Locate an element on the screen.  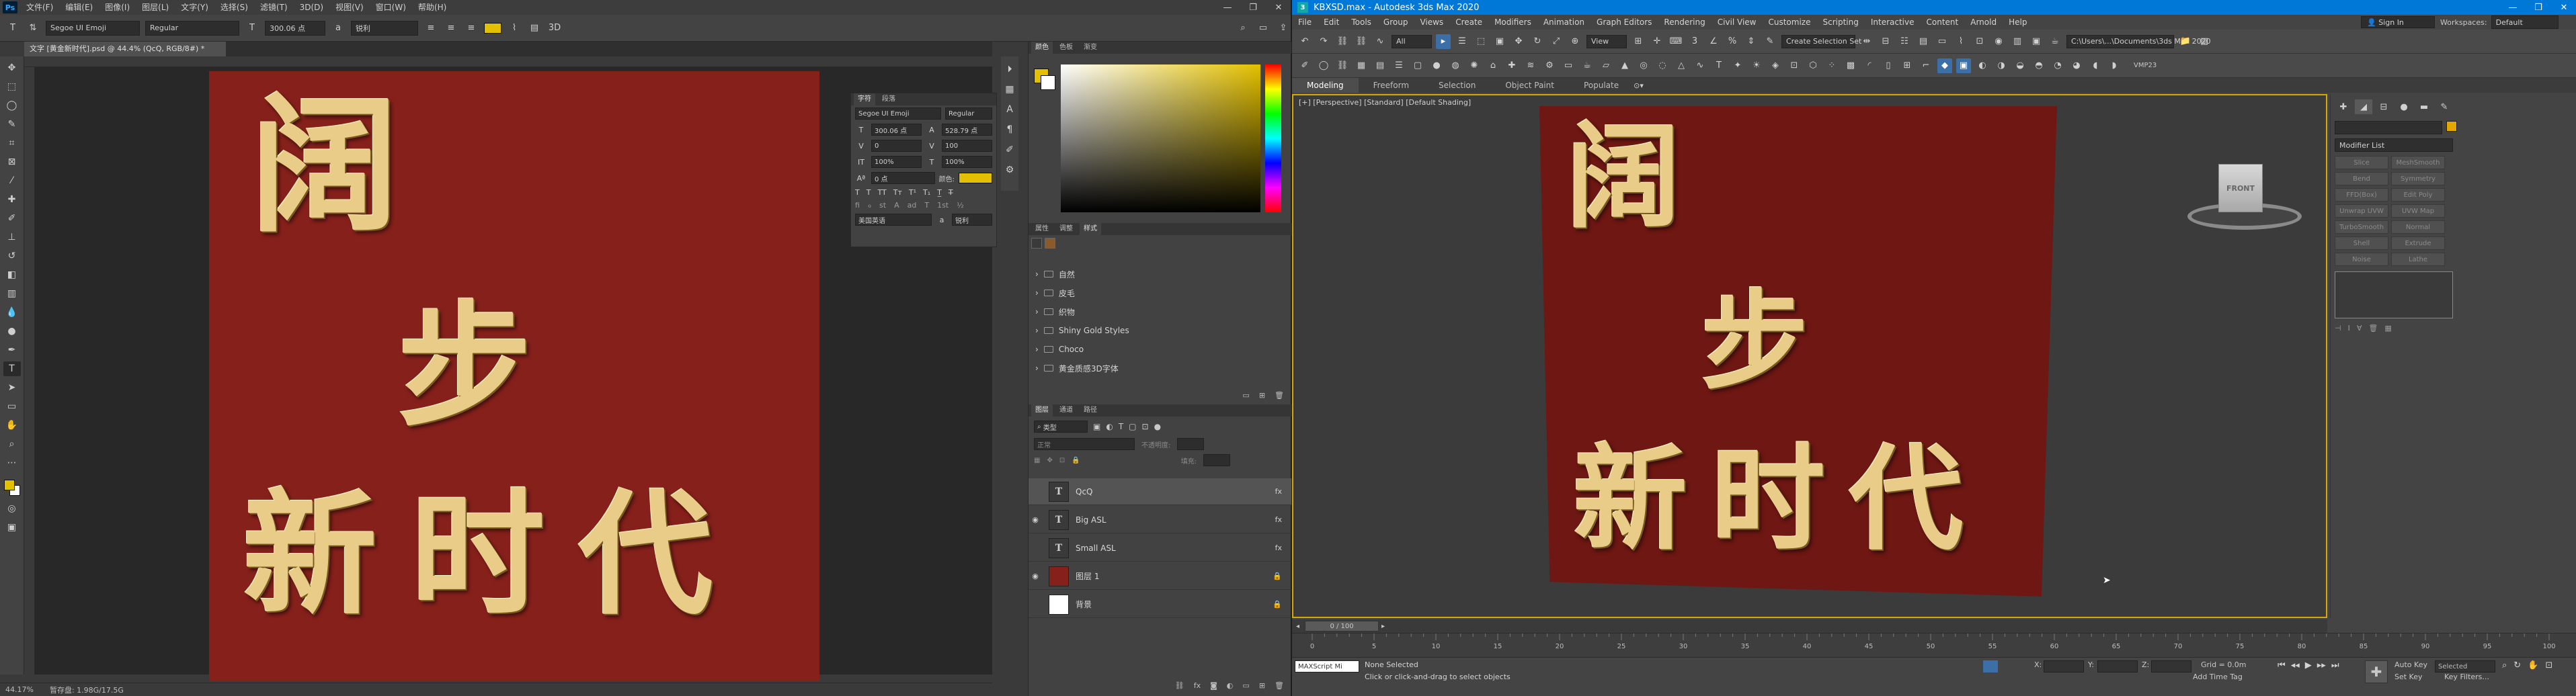
path-select-icon: ➤ is located at coordinates (12, 387).